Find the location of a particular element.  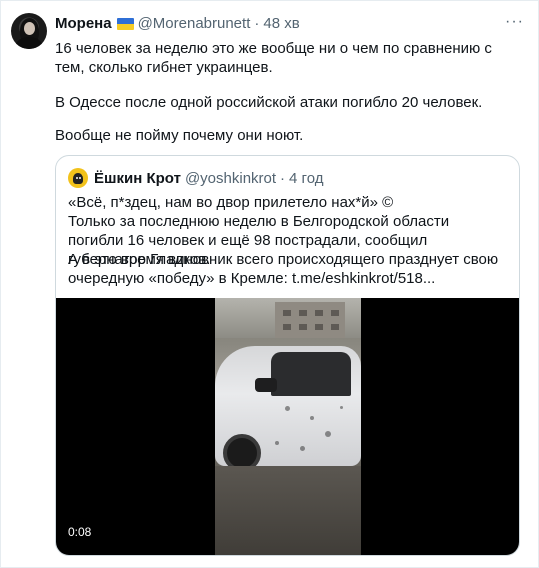

timestamp: 48 хв is located at coordinates (281, 23).